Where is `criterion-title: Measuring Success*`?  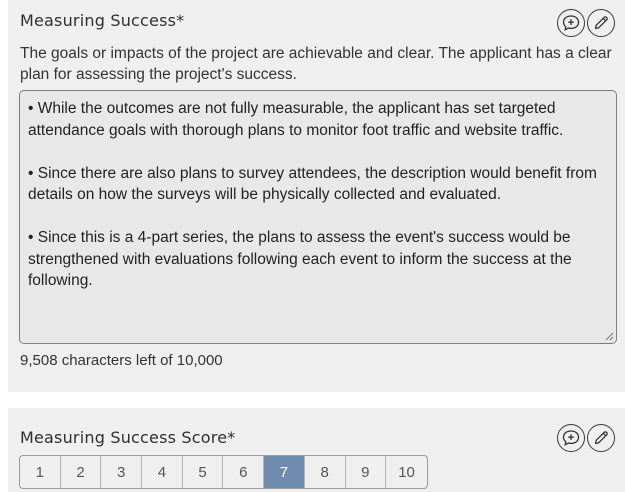 criterion-title: Measuring Success* is located at coordinates (102, 20).